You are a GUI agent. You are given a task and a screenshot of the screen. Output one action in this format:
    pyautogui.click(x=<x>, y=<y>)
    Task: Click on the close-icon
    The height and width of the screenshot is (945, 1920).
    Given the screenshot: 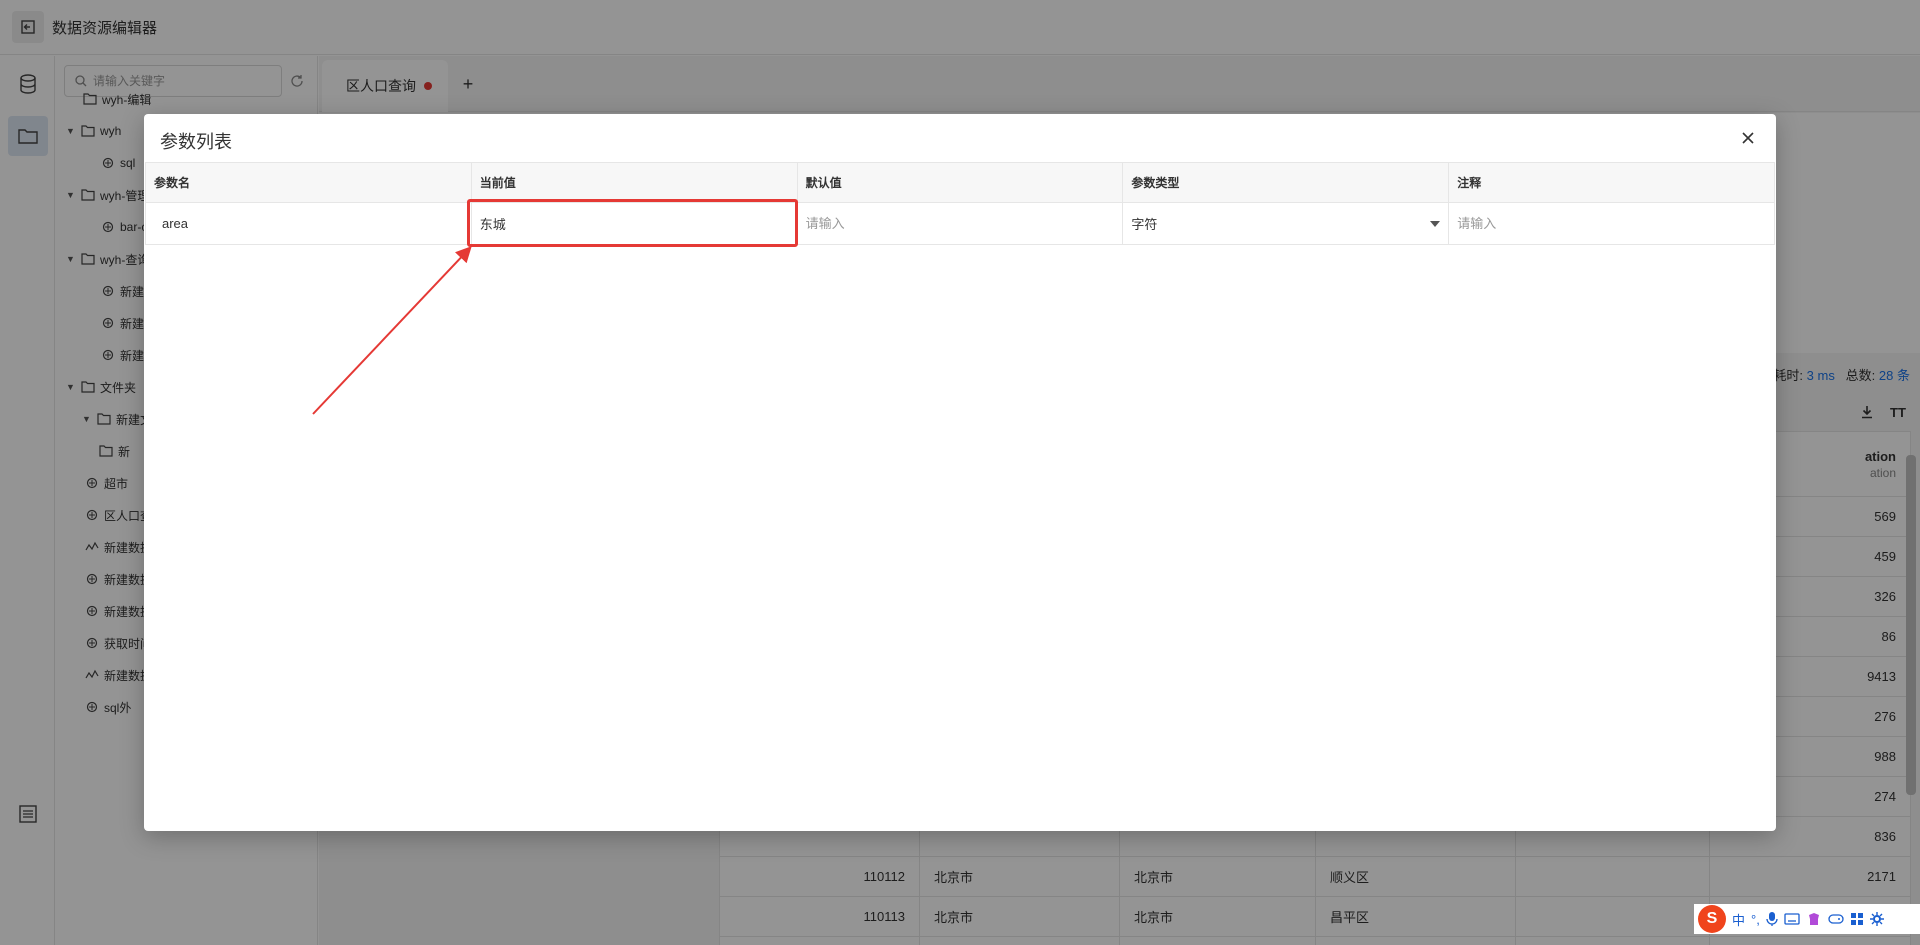 What is the action you would take?
    pyautogui.click(x=1748, y=138)
    